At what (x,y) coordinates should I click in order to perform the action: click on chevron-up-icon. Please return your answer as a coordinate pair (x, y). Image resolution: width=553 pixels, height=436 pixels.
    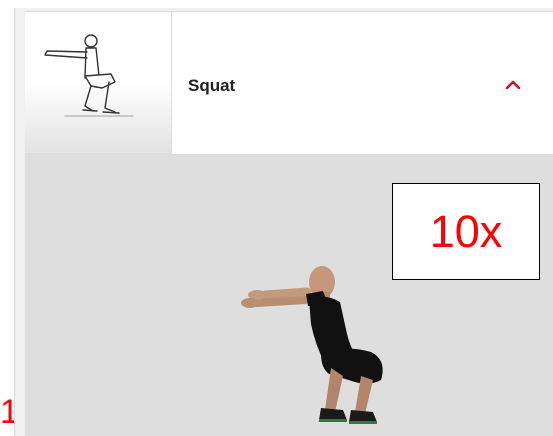
    Looking at the image, I should click on (513, 85).